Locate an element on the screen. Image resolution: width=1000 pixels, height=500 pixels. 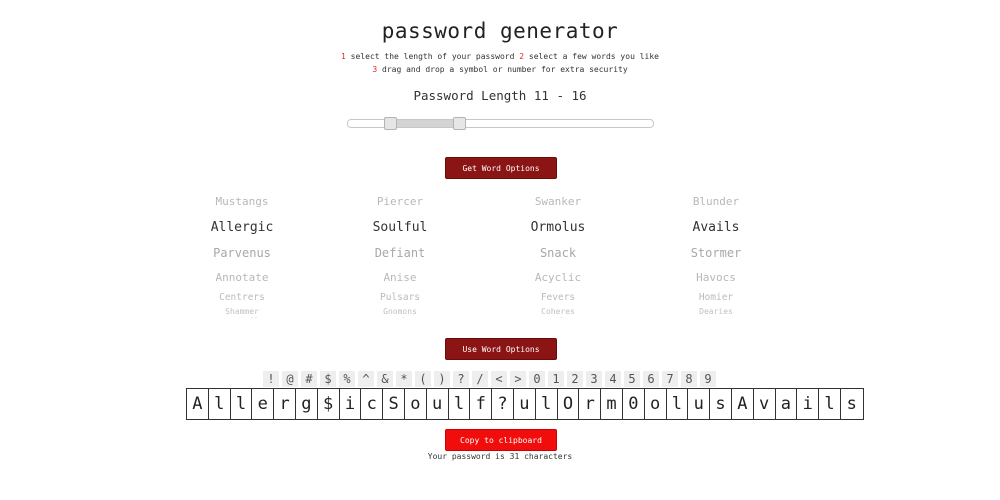
word-option: Swanker is located at coordinates (558, 201).